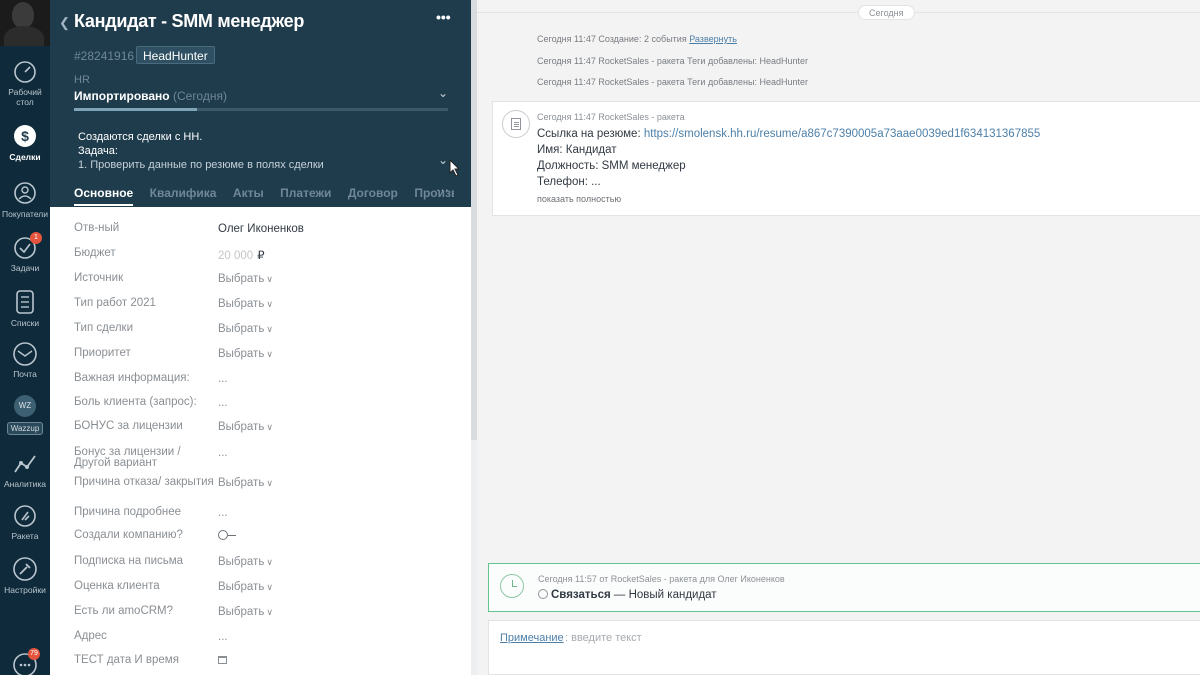 The height and width of the screenshot is (675, 1200). I want to click on field-label: Боль клиента (запрос):, so click(135, 402).